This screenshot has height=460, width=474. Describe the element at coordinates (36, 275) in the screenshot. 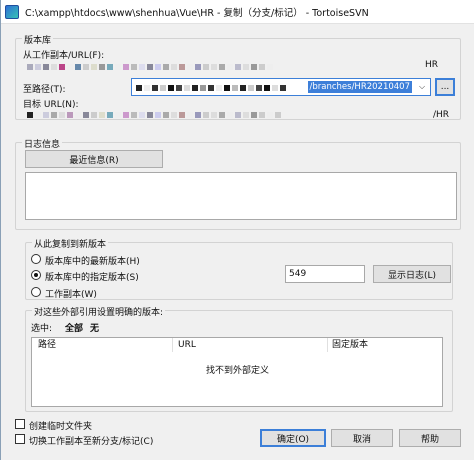

I see `radio-specific-revision` at that location.